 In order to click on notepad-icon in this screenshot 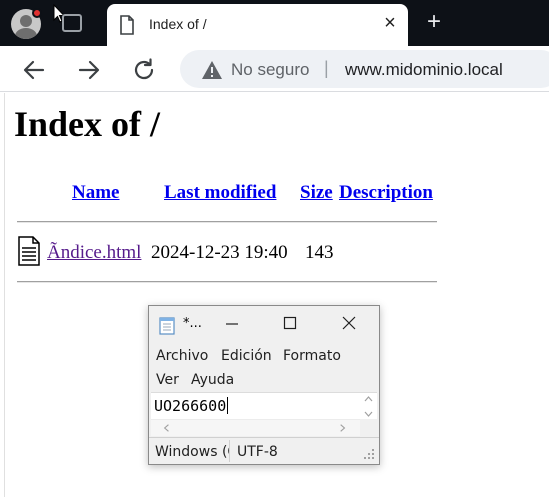, I will do `click(167, 326)`.